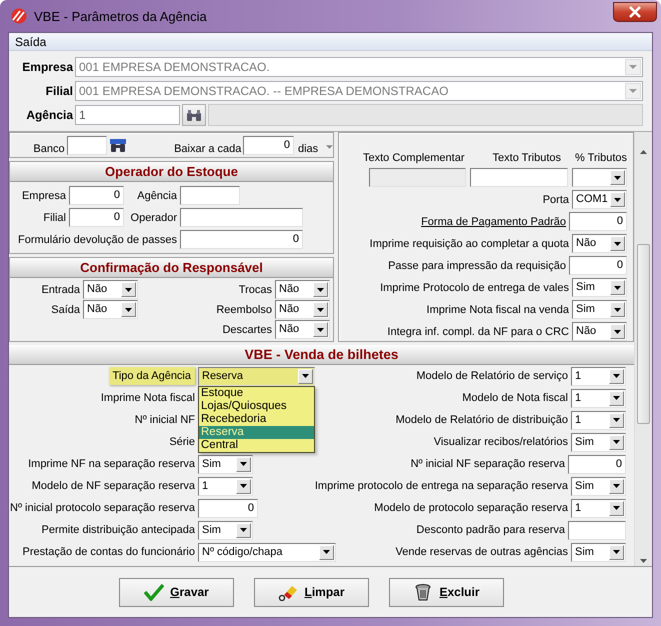 This screenshot has width=661, height=626. What do you see at coordinates (477, 266) in the screenshot?
I see `field-label: Passe para impressão da requisição` at bounding box center [477, 266].